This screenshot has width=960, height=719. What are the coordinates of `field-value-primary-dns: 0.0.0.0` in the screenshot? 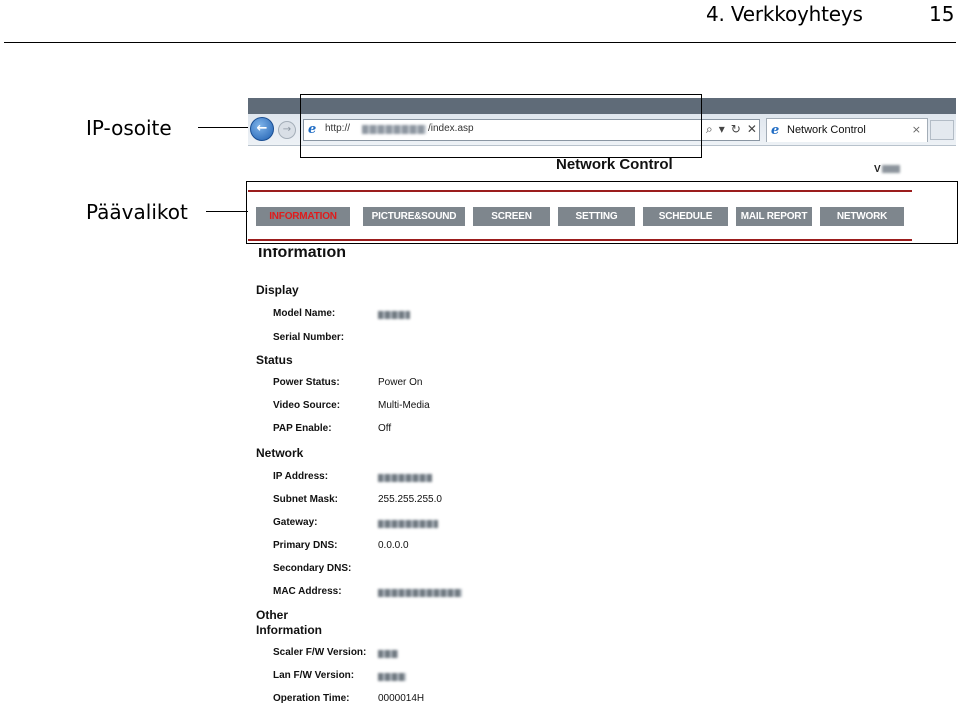 It's located at (393, 545).